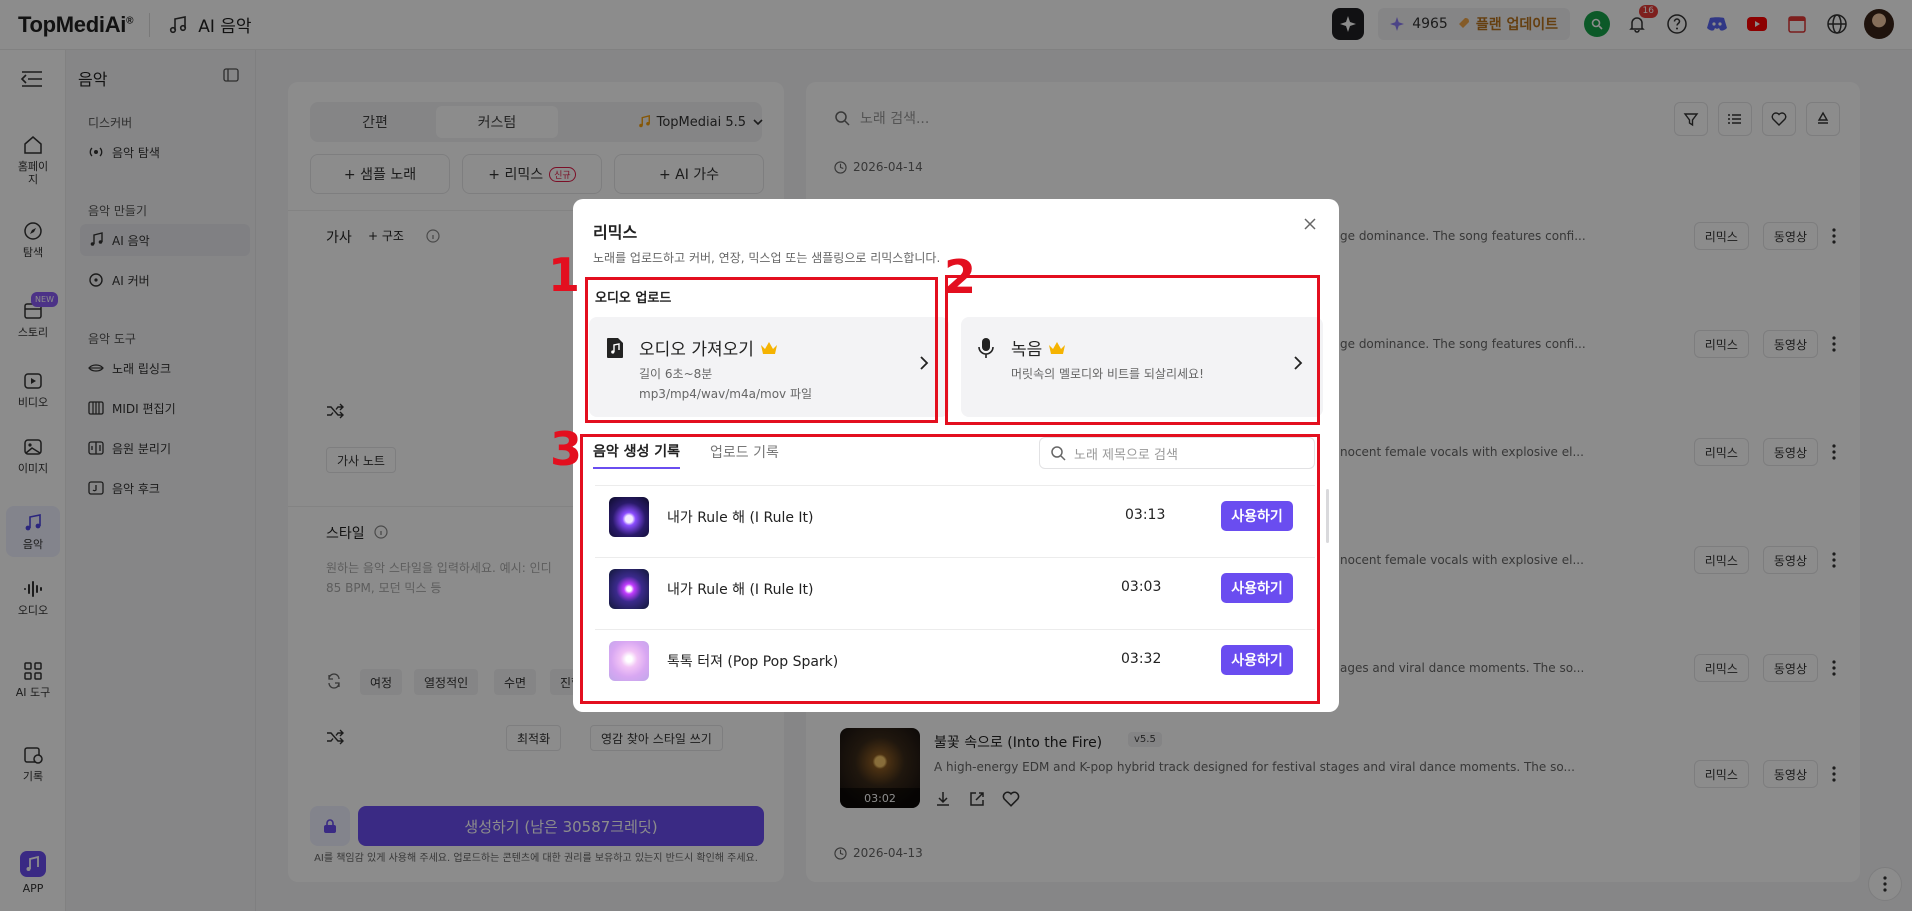  I want to click on list-scrollbar, so click(1327, 516).